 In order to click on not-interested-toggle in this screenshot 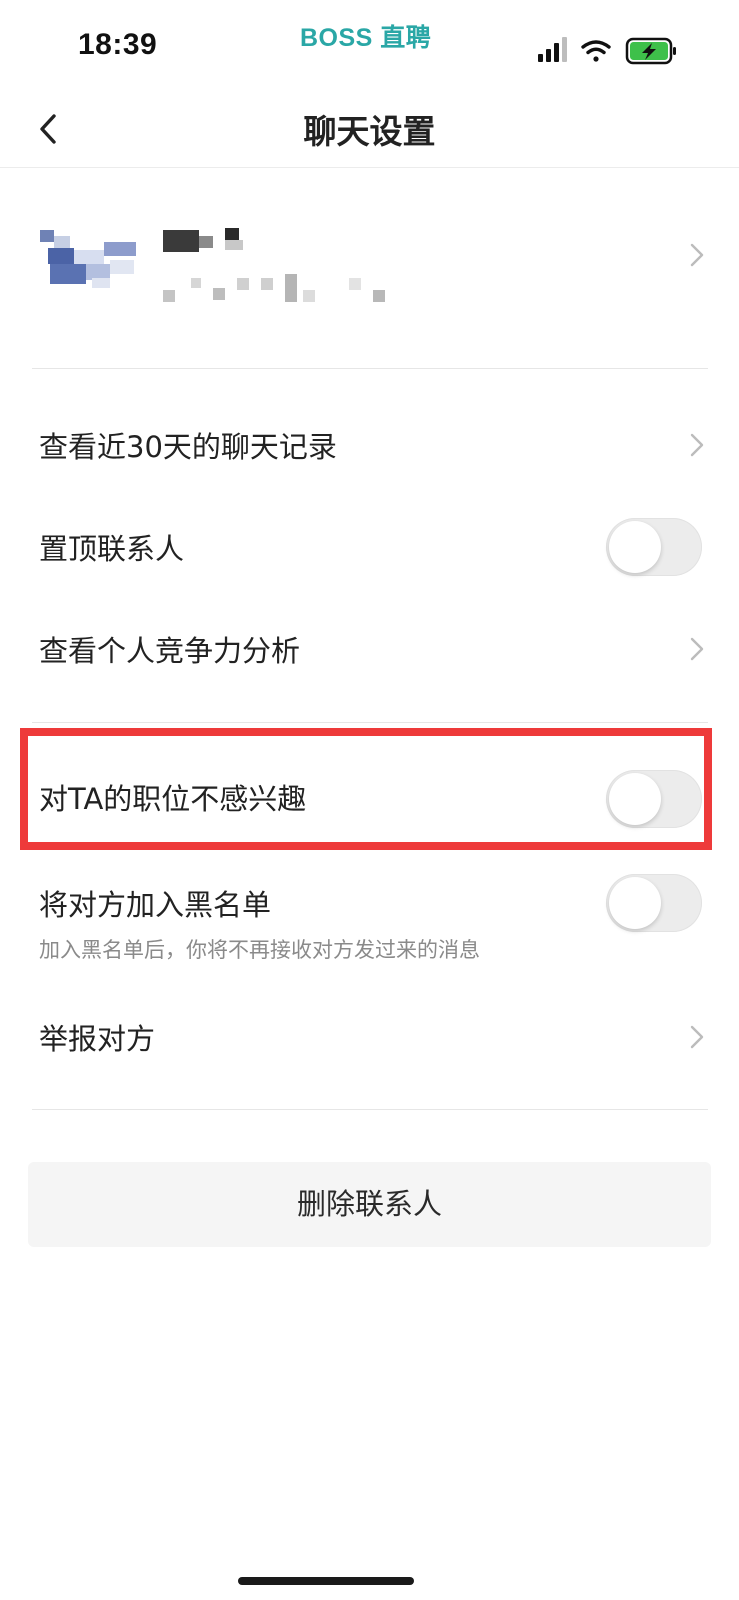, I will do `click(654, 799)`.